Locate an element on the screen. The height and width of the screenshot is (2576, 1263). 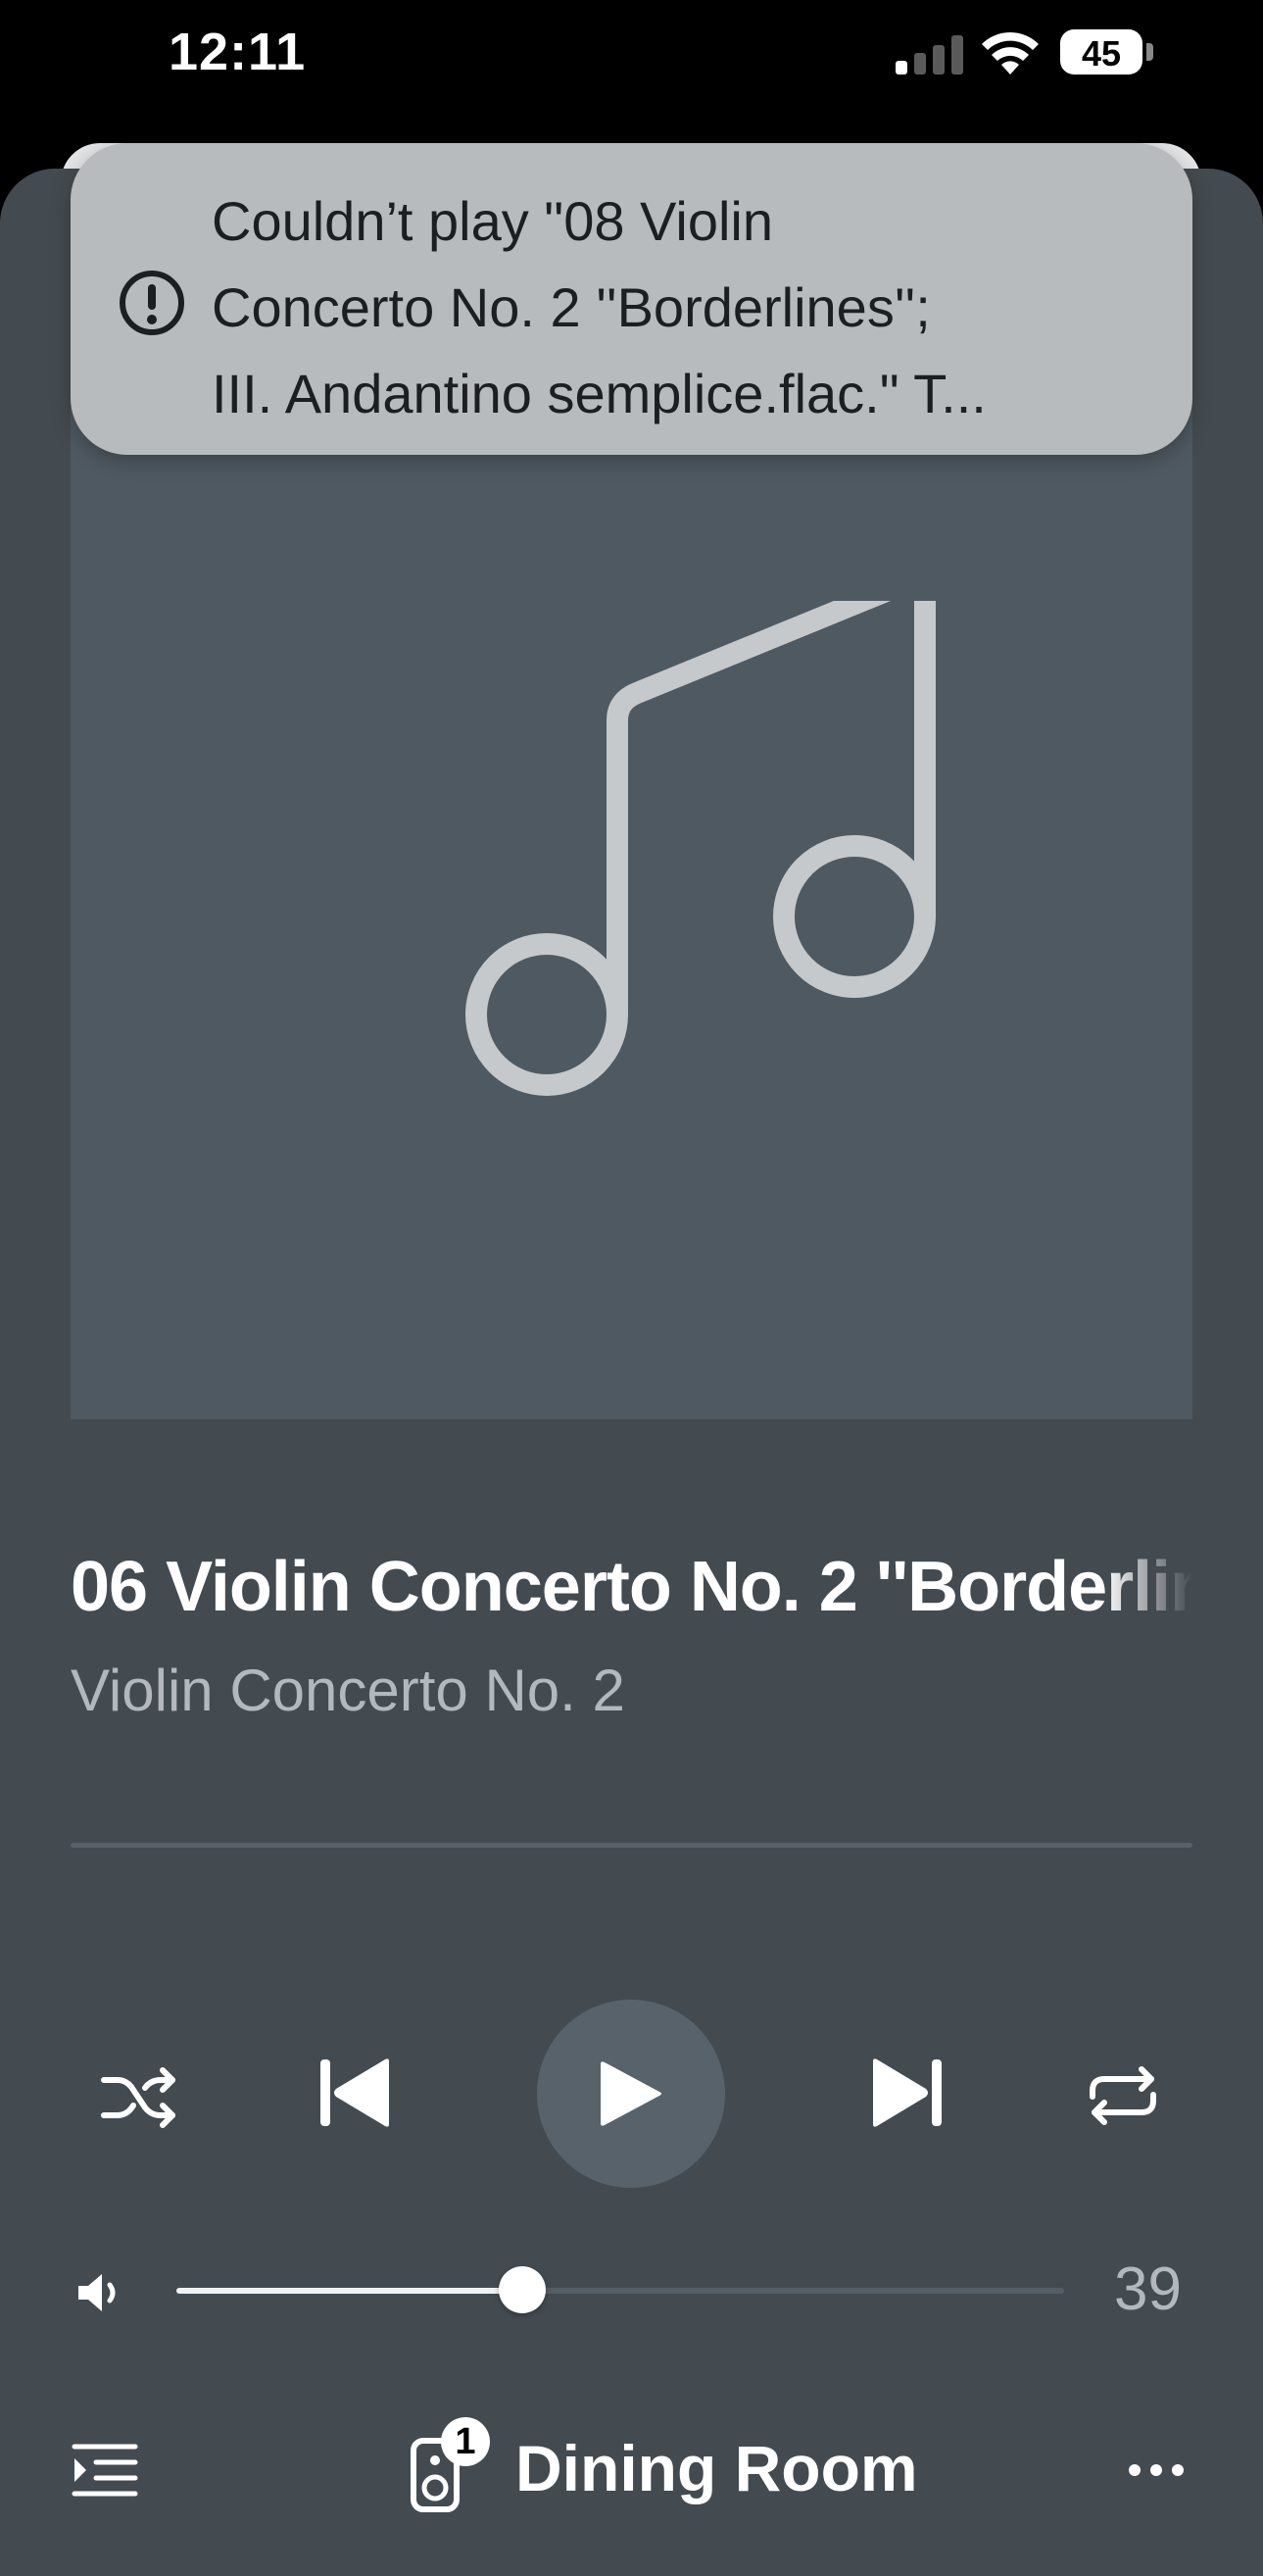
track-album: Violin Concerto No. 2 is located at coordinates (348, 1690).